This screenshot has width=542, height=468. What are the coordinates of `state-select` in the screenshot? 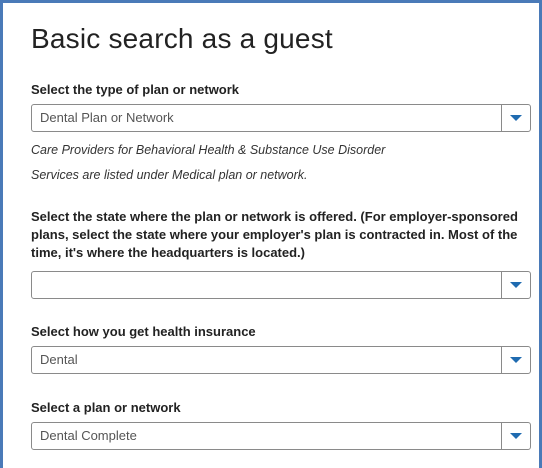 It's located at (281, 285).